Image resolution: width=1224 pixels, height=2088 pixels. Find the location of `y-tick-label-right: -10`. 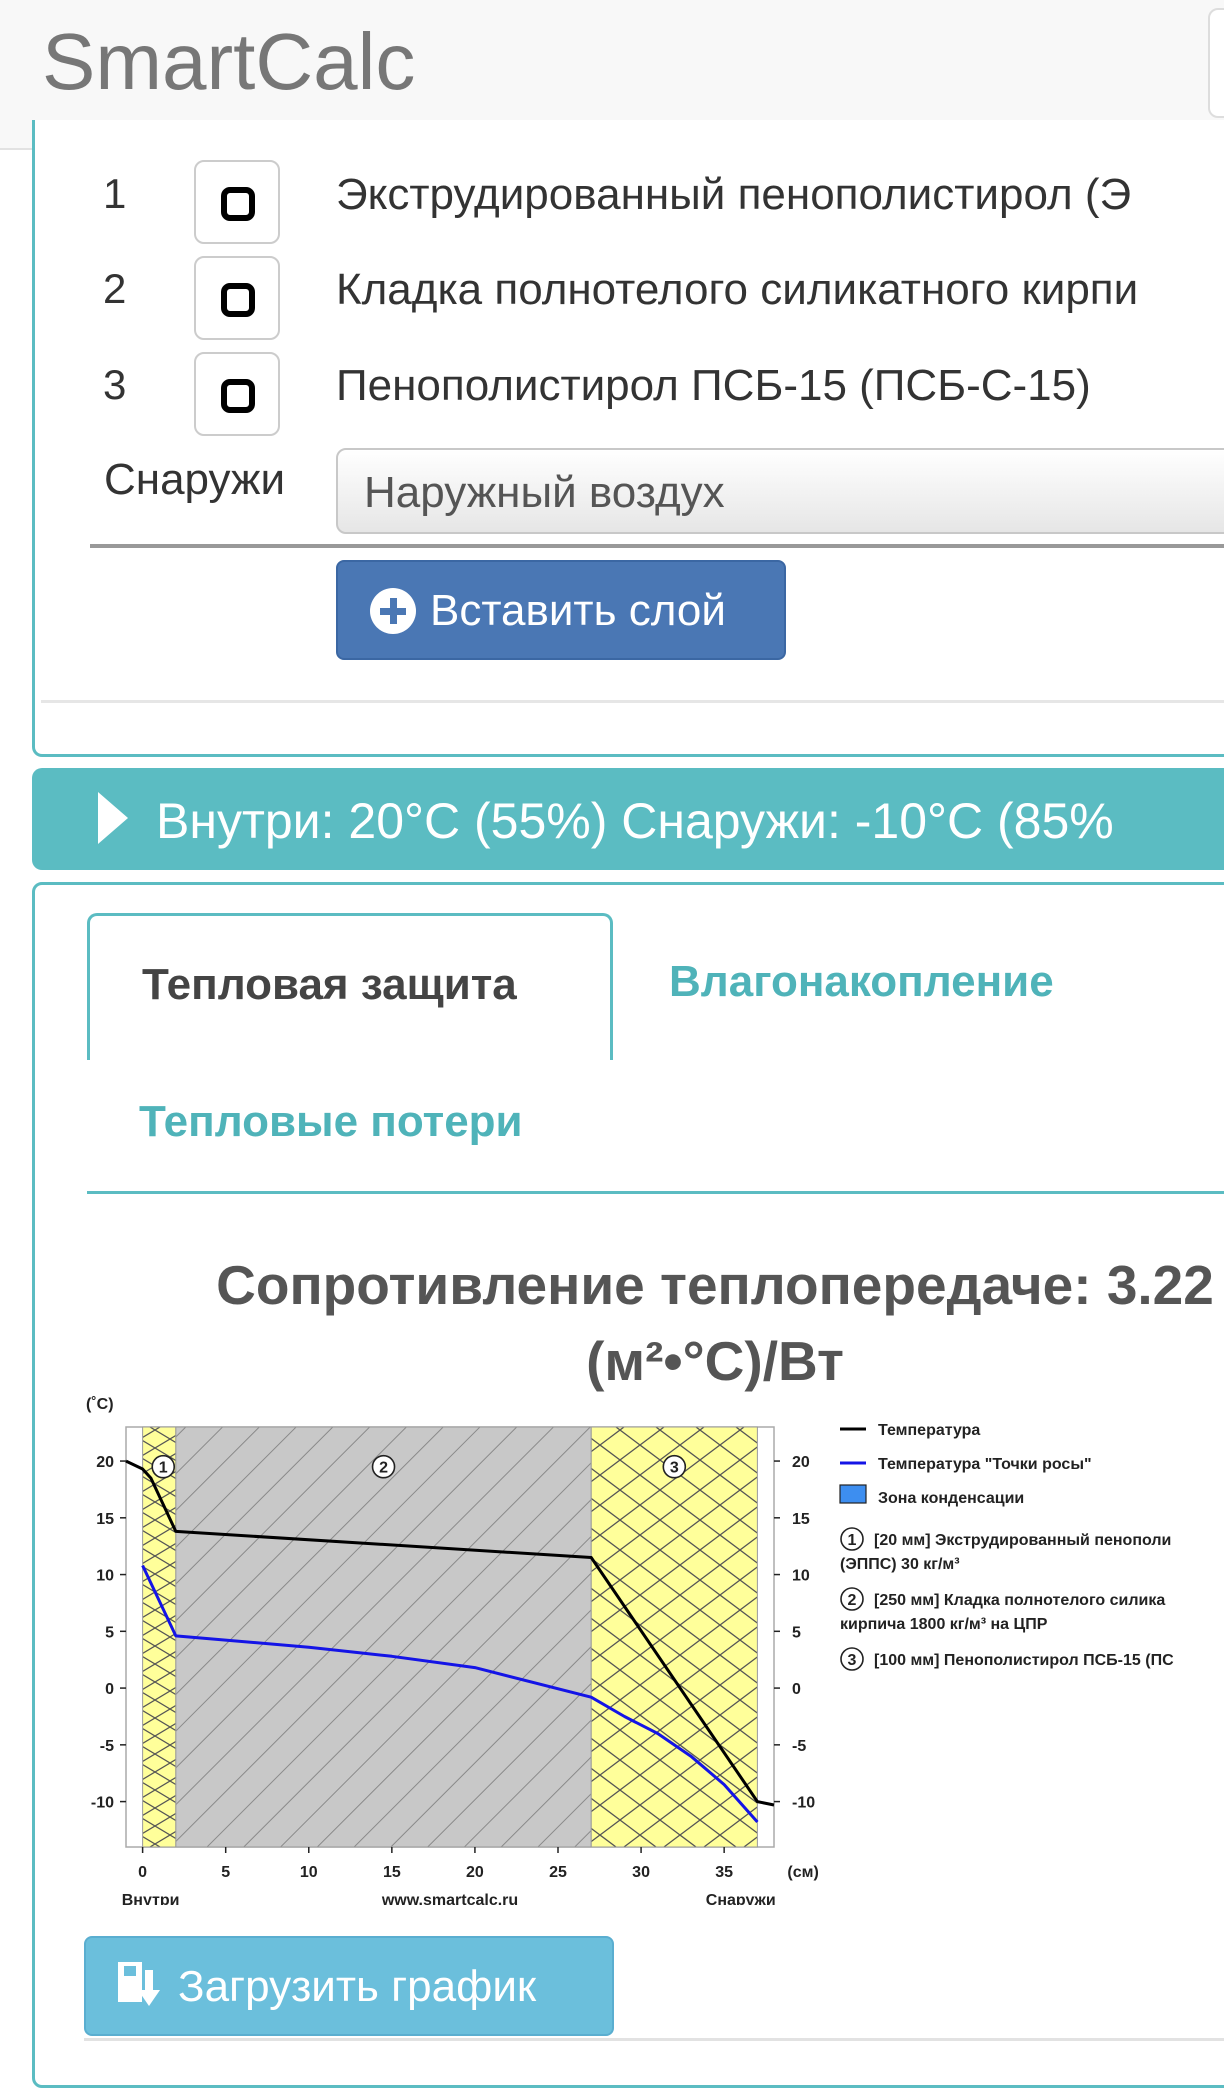

y-tick-label-right: -10 is located at coordinates (803, 1803).